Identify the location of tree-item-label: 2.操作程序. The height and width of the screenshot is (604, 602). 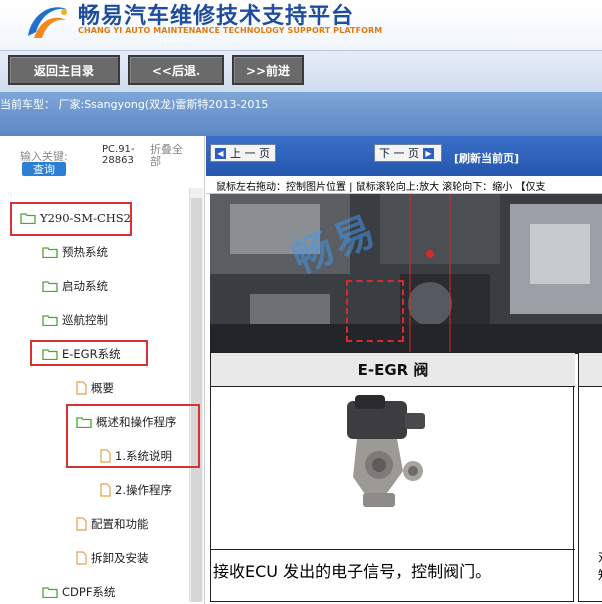
(143, 490).